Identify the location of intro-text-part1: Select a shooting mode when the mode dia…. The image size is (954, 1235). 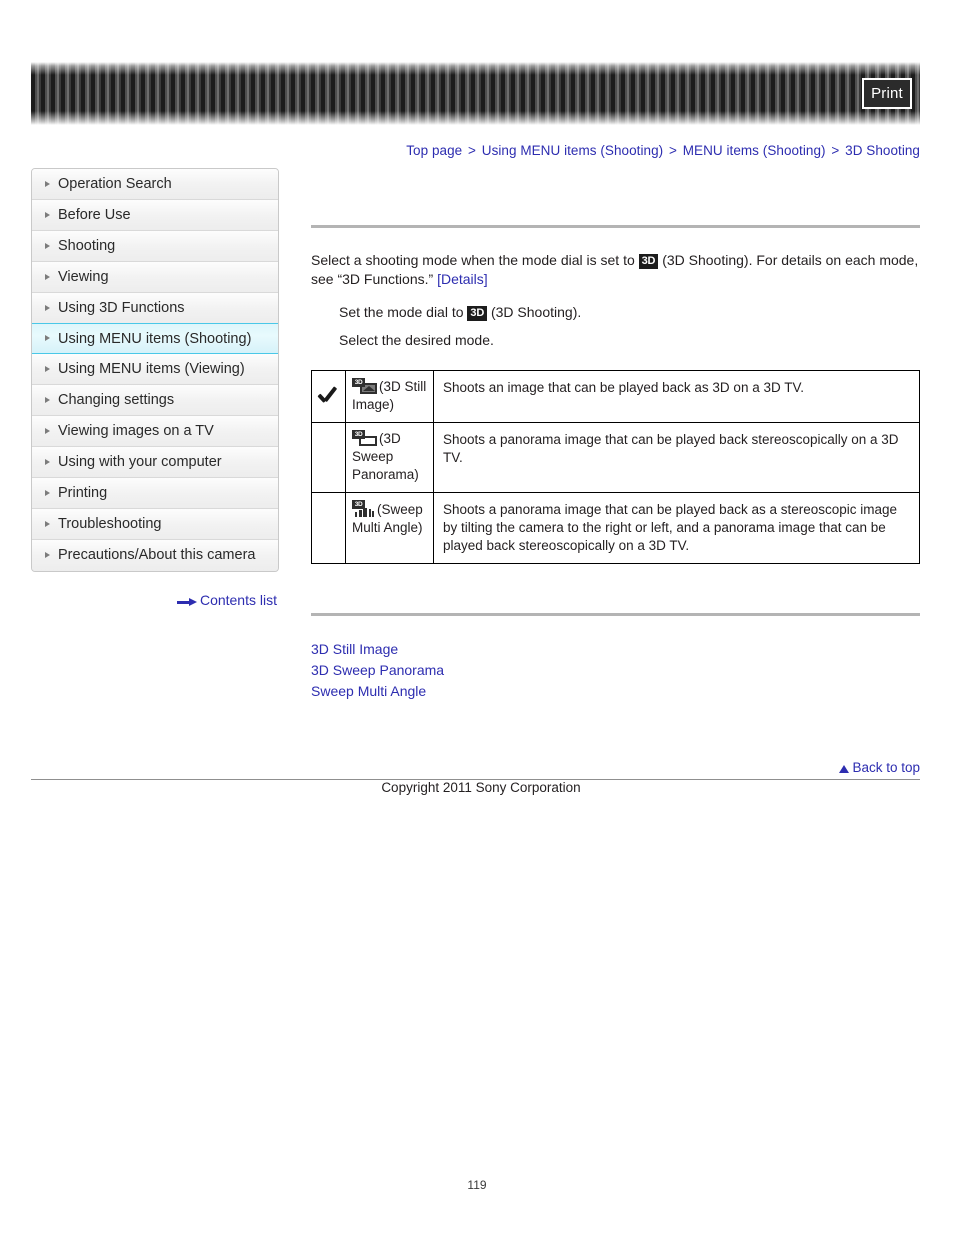
(475, 260).